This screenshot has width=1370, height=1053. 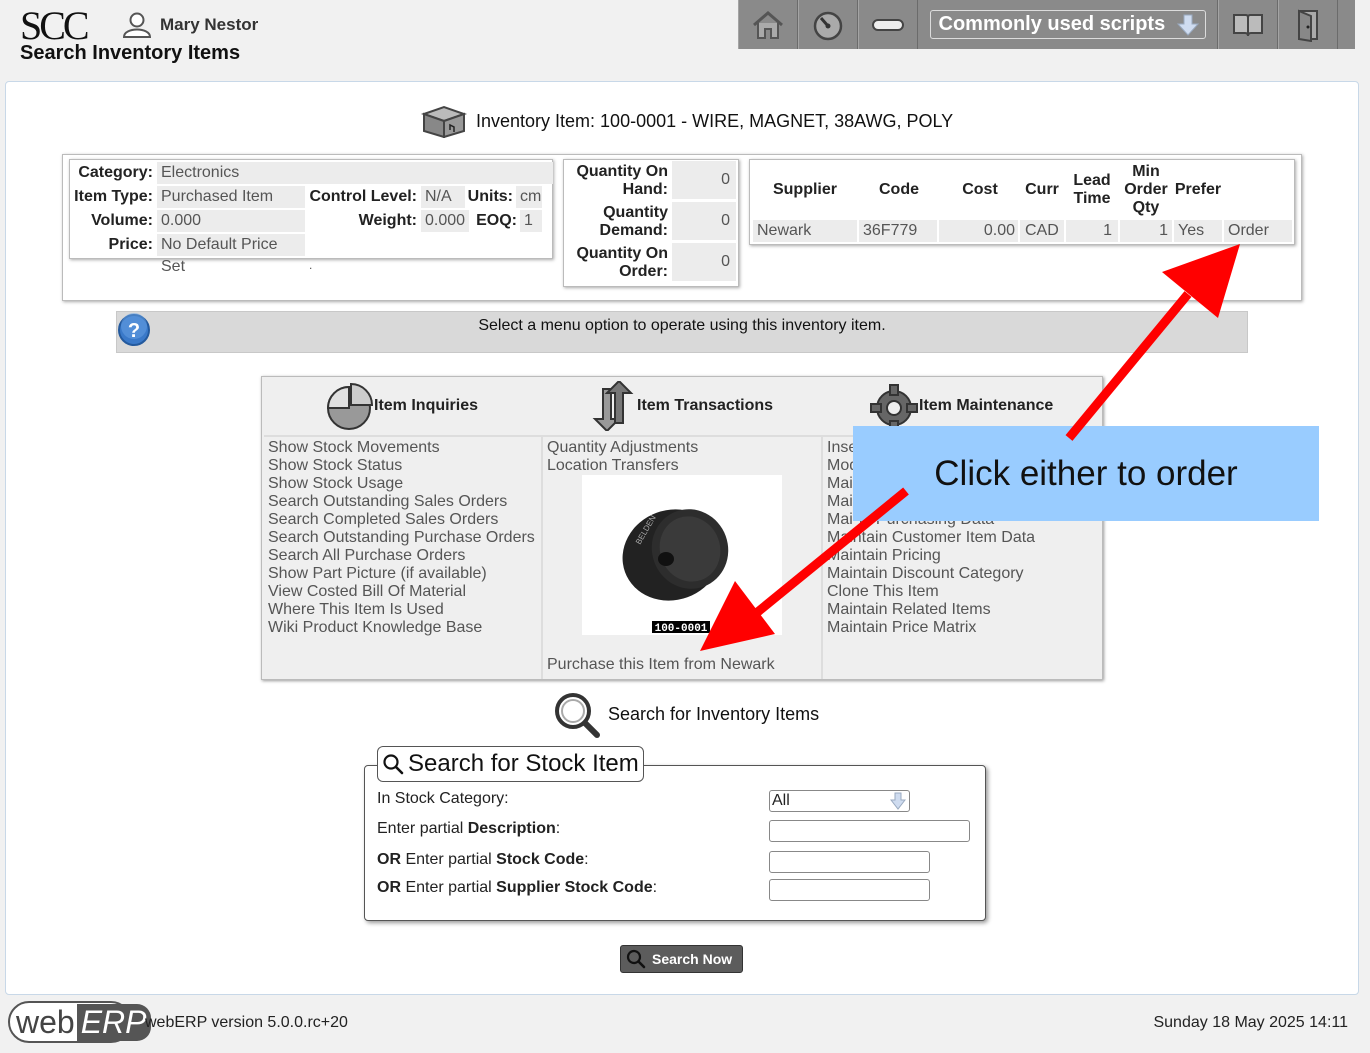 I want to click on purchase-link-wrap: Purchase this Item from Newark, so click(x=661, y=665).